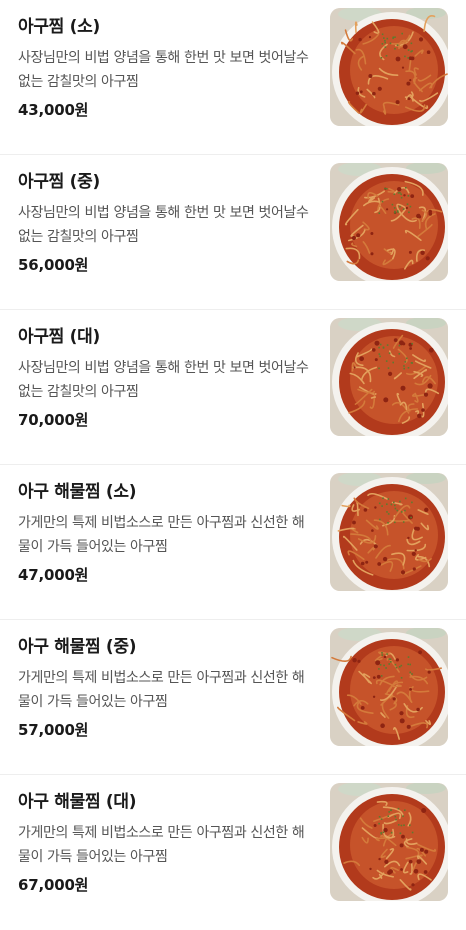 This screenshot has height=930, width=466. Describe the element at coordinates (53, 265) in the screenshot. I see `menu-item-price: 56,000원` at that location.